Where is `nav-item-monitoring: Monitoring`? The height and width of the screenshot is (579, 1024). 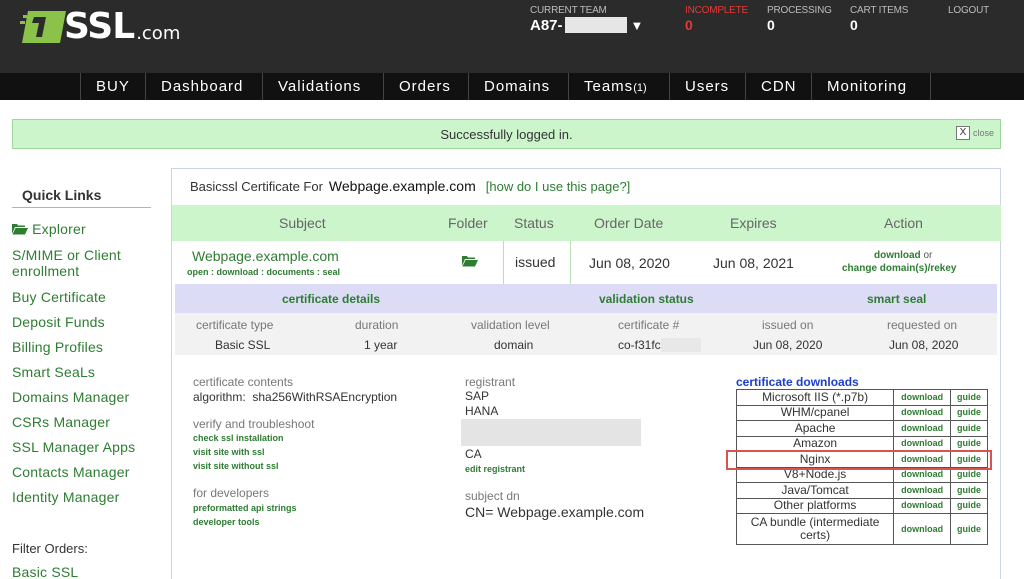 nav-item-monitoring: Monitoring is located at coordinates (867, 86).